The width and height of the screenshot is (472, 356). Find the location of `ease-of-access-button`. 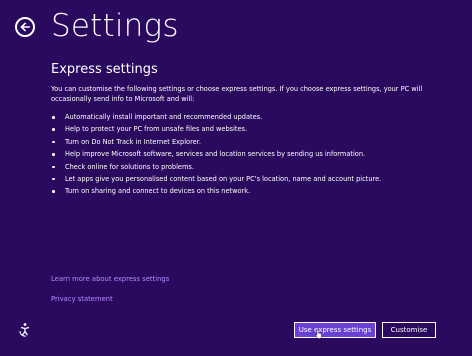

ease-of-access-button is located at coordinates (25, 330).